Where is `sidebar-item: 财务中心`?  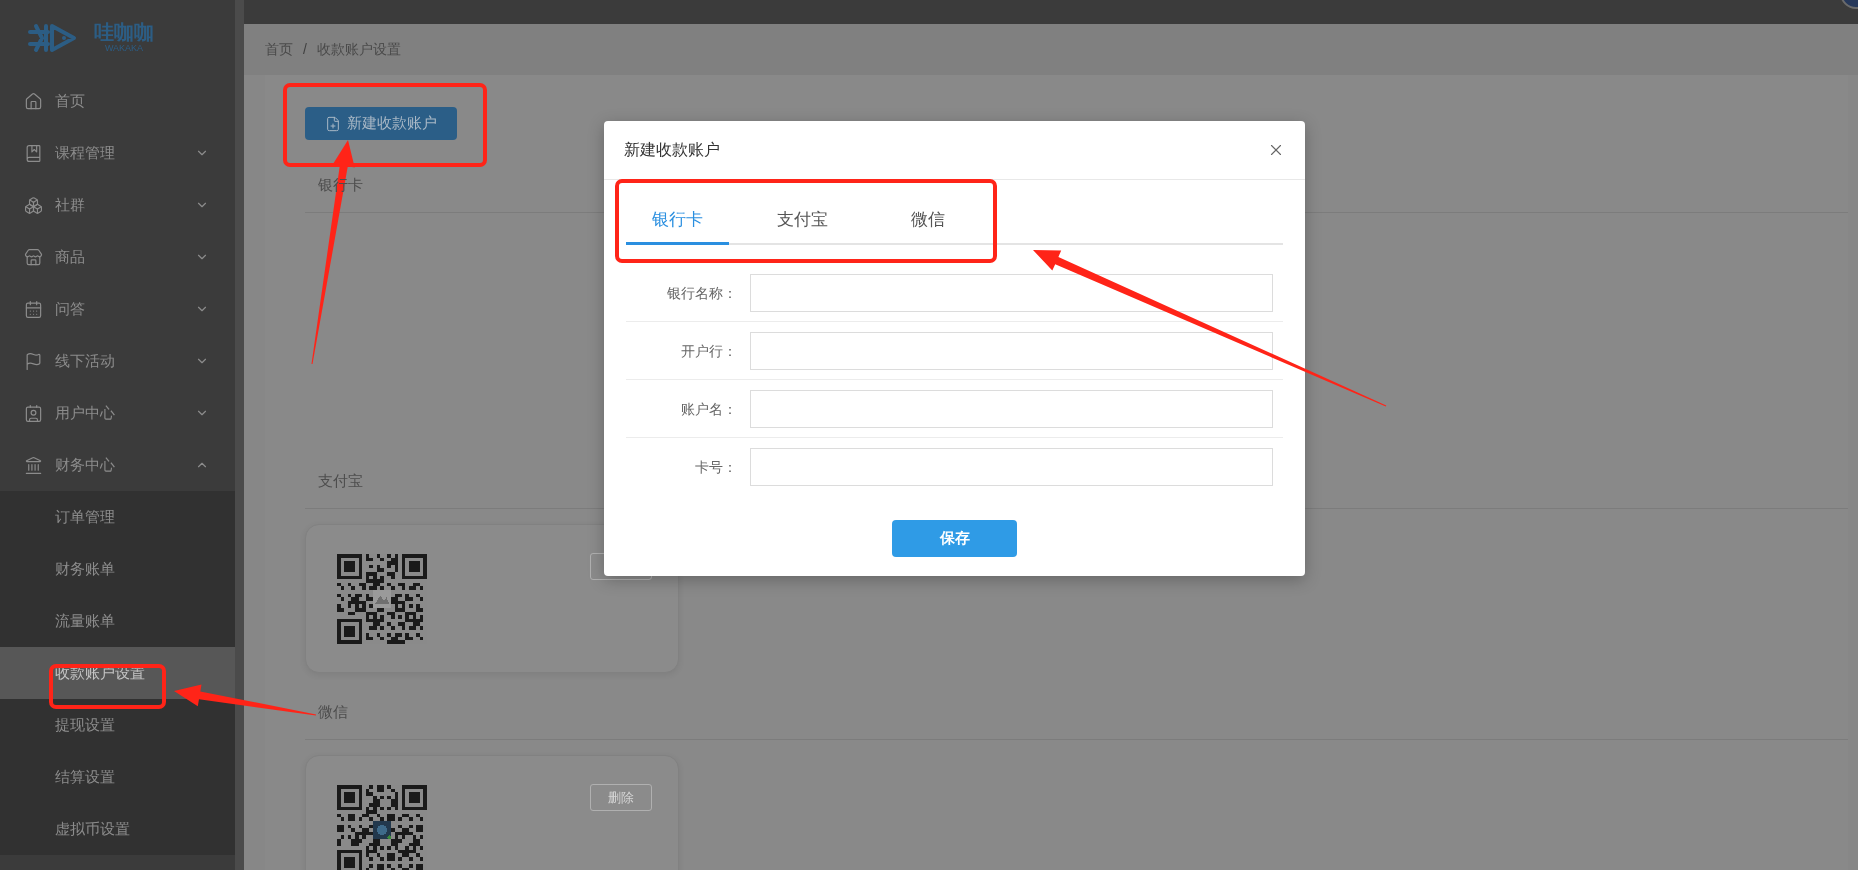
sidebar-item: 财务中心 is located at coordinates (117, 465).